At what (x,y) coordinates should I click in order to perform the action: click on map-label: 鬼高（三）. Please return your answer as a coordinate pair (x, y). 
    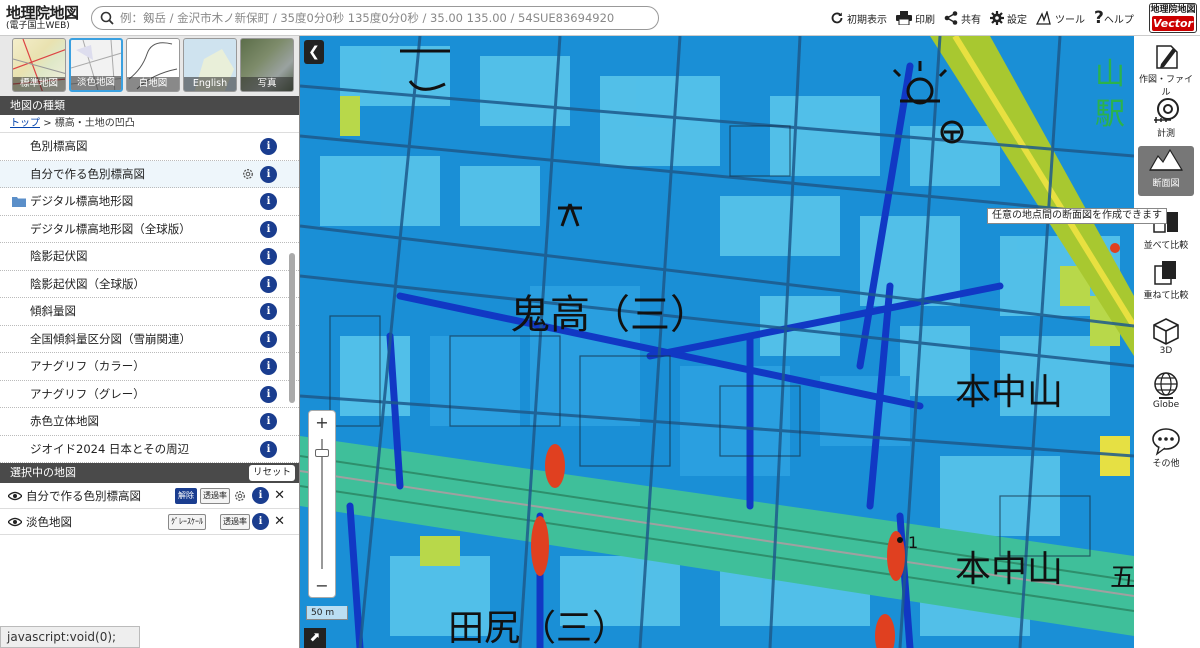
    Looking at the image, I should click on (610, 315).